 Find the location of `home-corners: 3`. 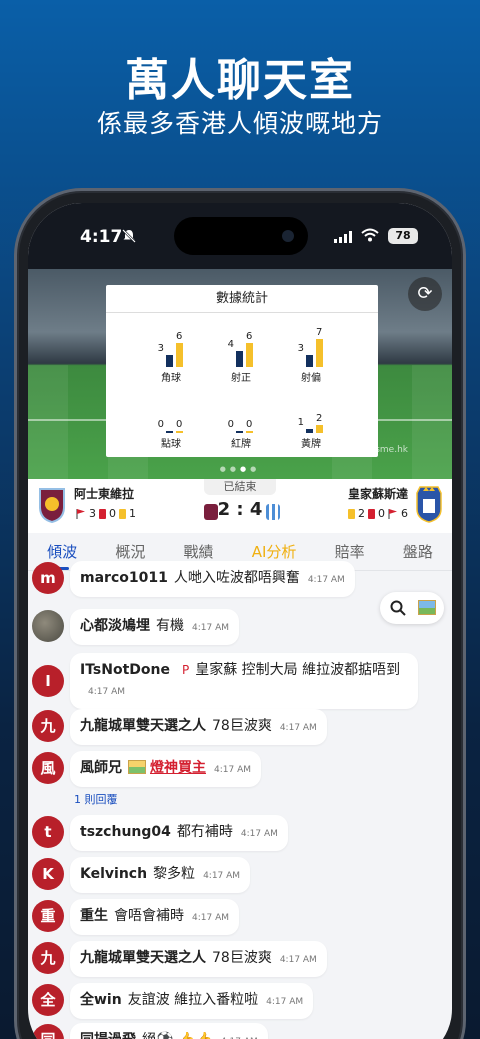

home-corners: 3 is located at coordinates (92, 513).